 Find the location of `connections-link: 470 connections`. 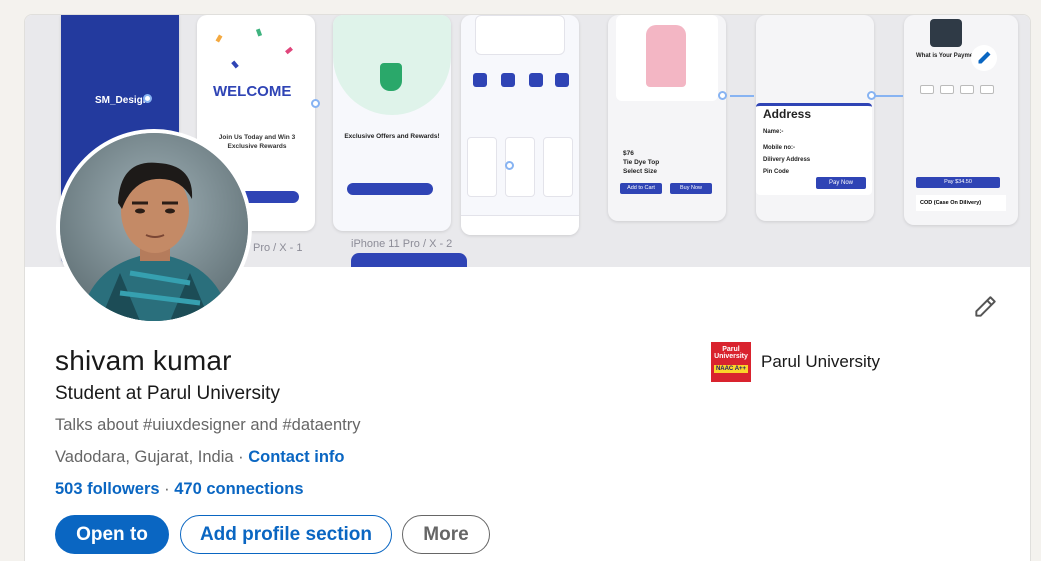

connections-link: 470 connections is located at coordinates (238, 489).